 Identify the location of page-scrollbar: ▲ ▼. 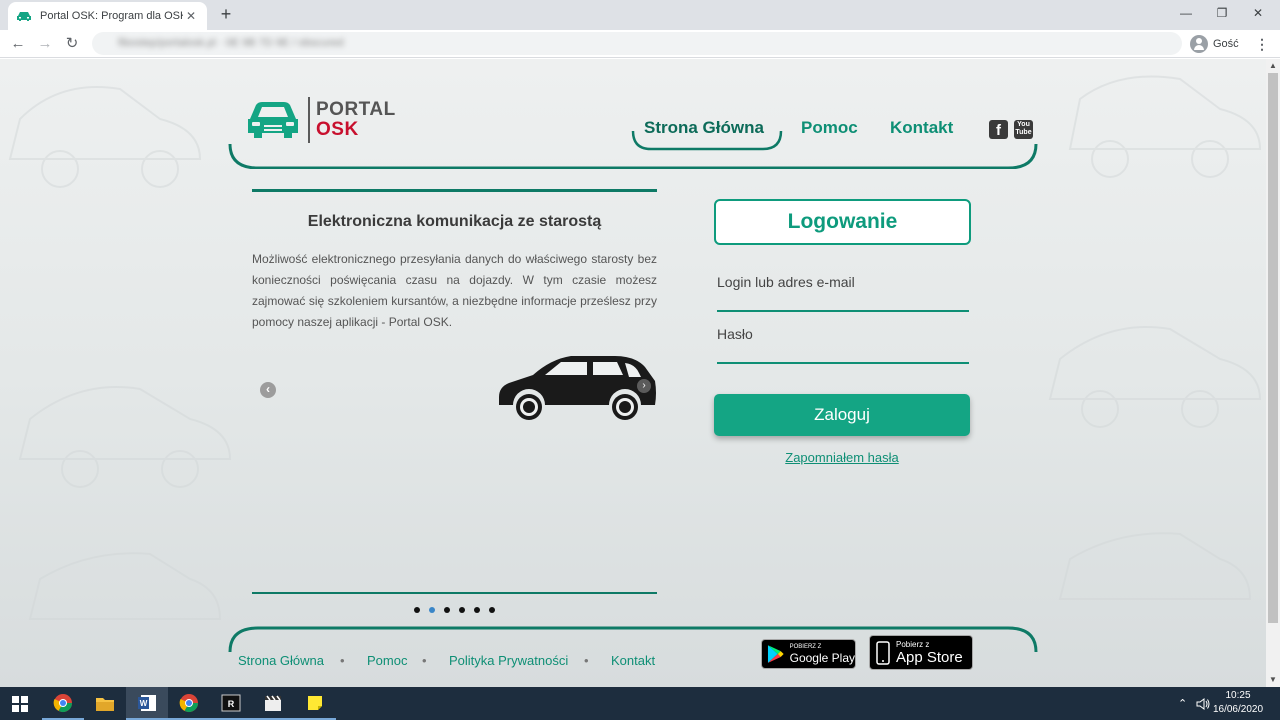
(1273, 373).